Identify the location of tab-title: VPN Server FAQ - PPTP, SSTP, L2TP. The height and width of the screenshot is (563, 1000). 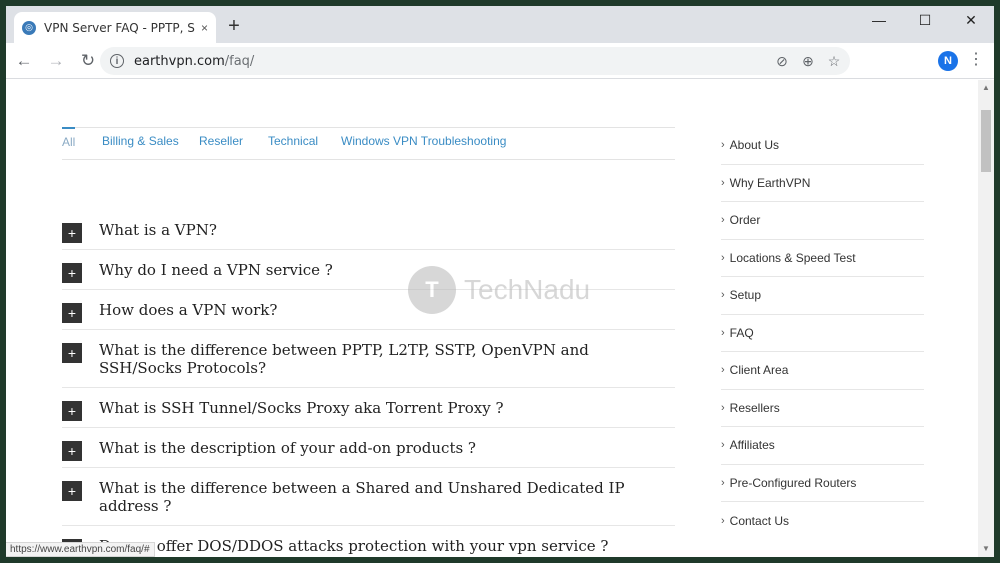
(119, 27).